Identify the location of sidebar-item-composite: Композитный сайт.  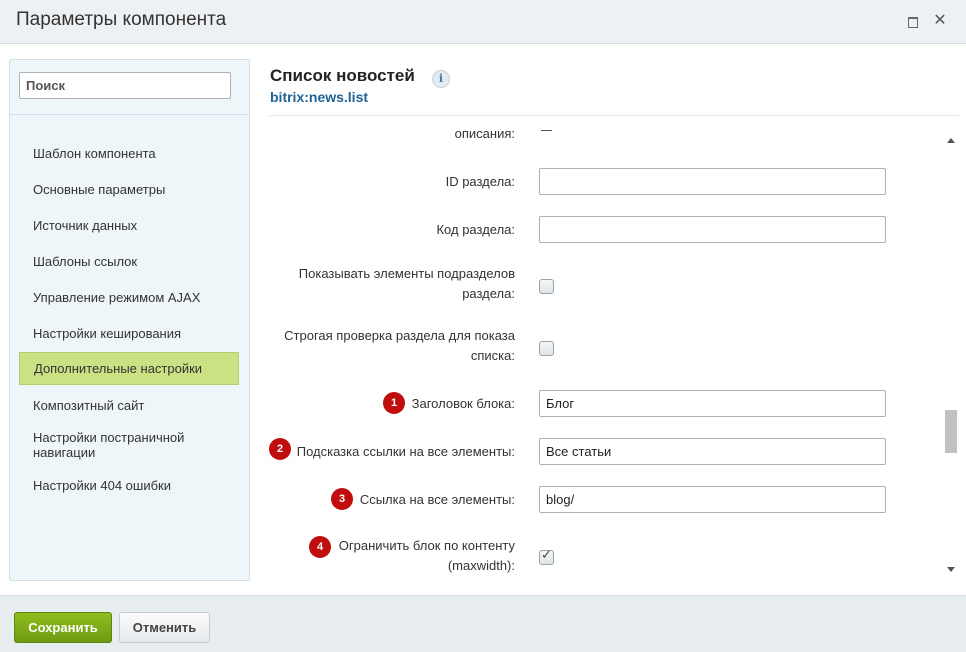
(129, 405).